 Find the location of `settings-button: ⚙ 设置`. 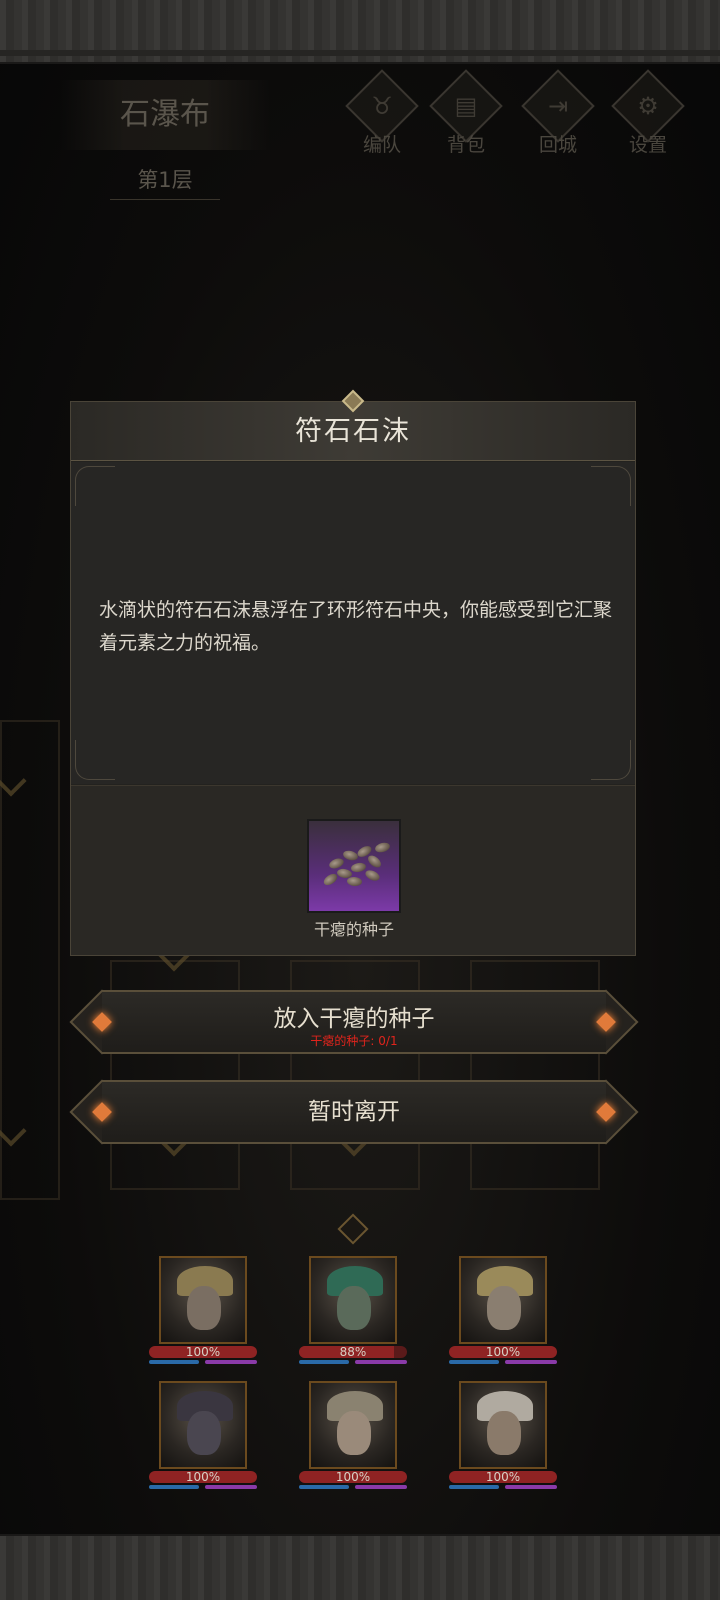

settings-button: ⚙ 设置 is located at coordinates (648, 114).